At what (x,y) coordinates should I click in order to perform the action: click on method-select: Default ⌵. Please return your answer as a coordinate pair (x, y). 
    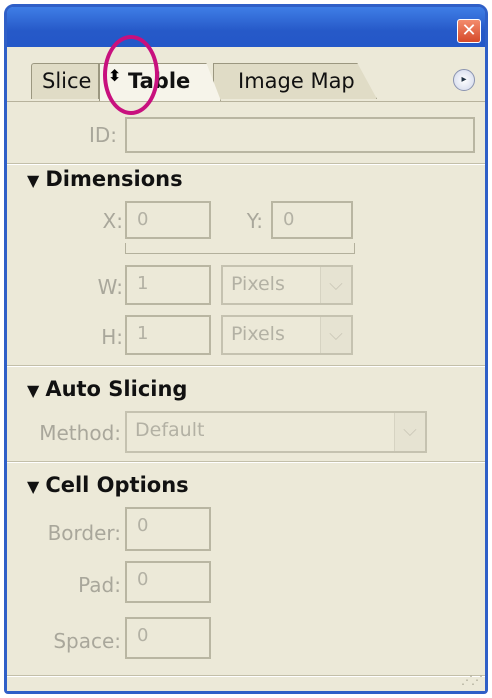
    Looking at the image, I should click on (276, 432).